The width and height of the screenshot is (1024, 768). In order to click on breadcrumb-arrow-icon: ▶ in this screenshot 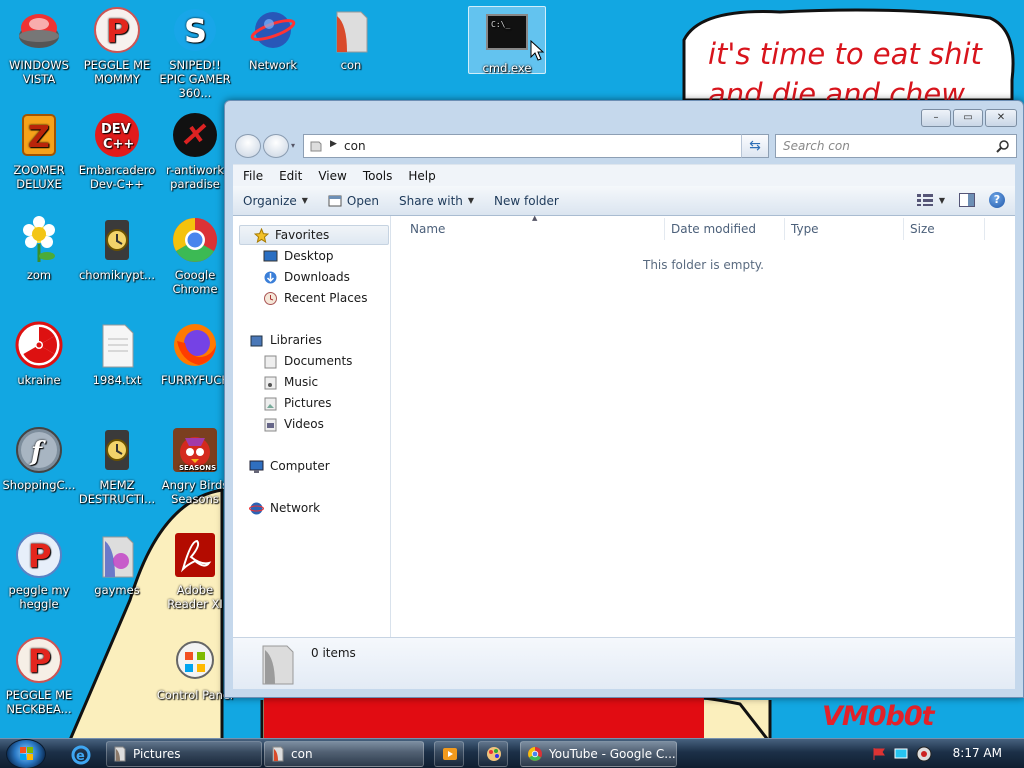, I will do `click(333, 144)`.